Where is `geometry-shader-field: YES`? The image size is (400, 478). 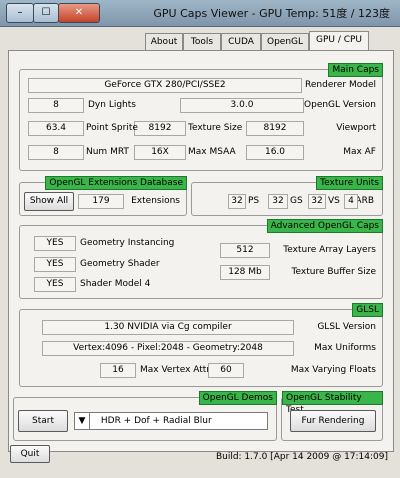 geometry-shader-field: YES is located at coordinates (55, 264).